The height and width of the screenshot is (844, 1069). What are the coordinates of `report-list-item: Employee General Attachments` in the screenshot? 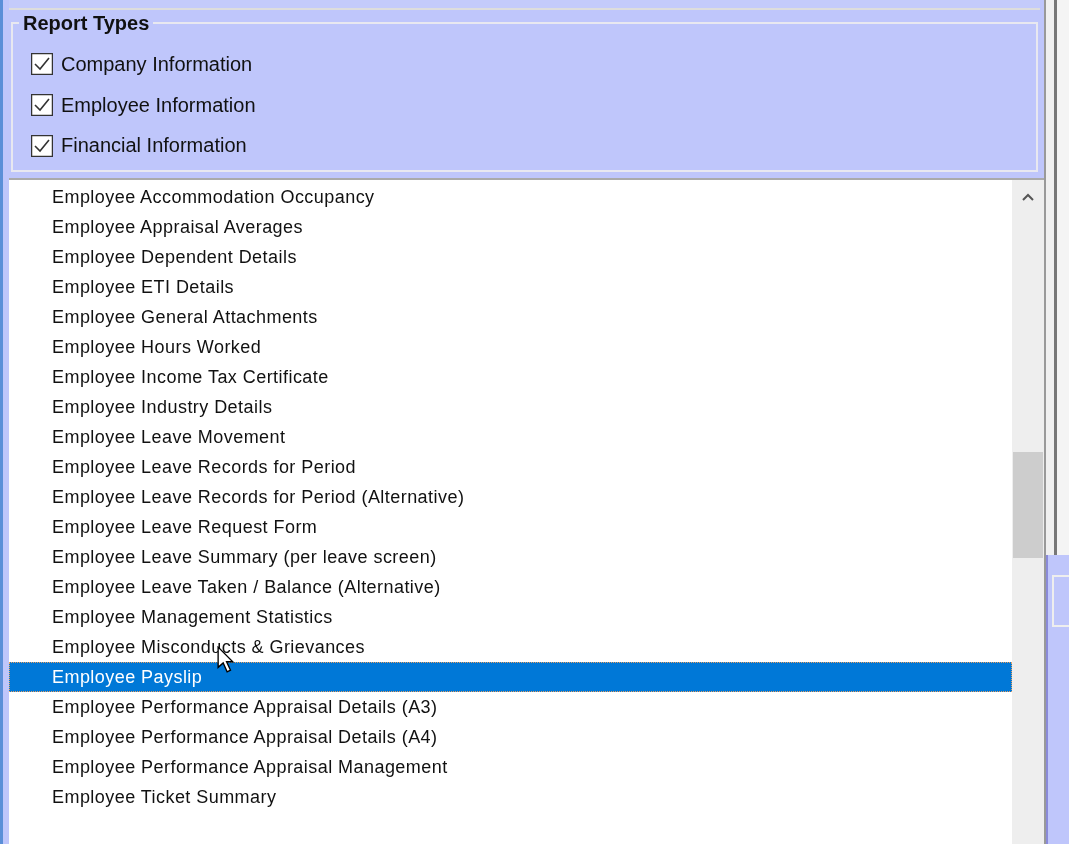 It's located at (510, 317).